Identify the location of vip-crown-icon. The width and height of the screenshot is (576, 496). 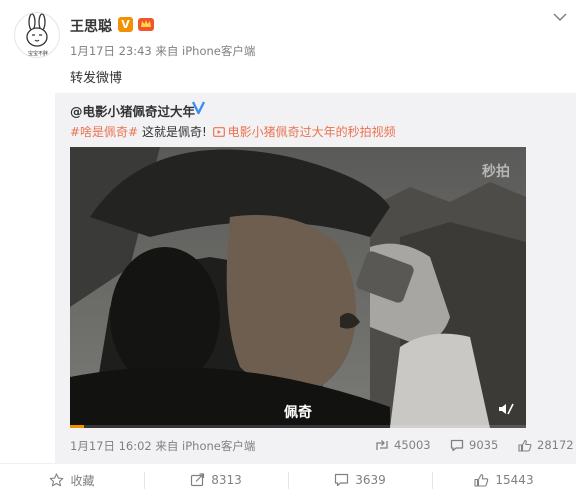
(146, 24).